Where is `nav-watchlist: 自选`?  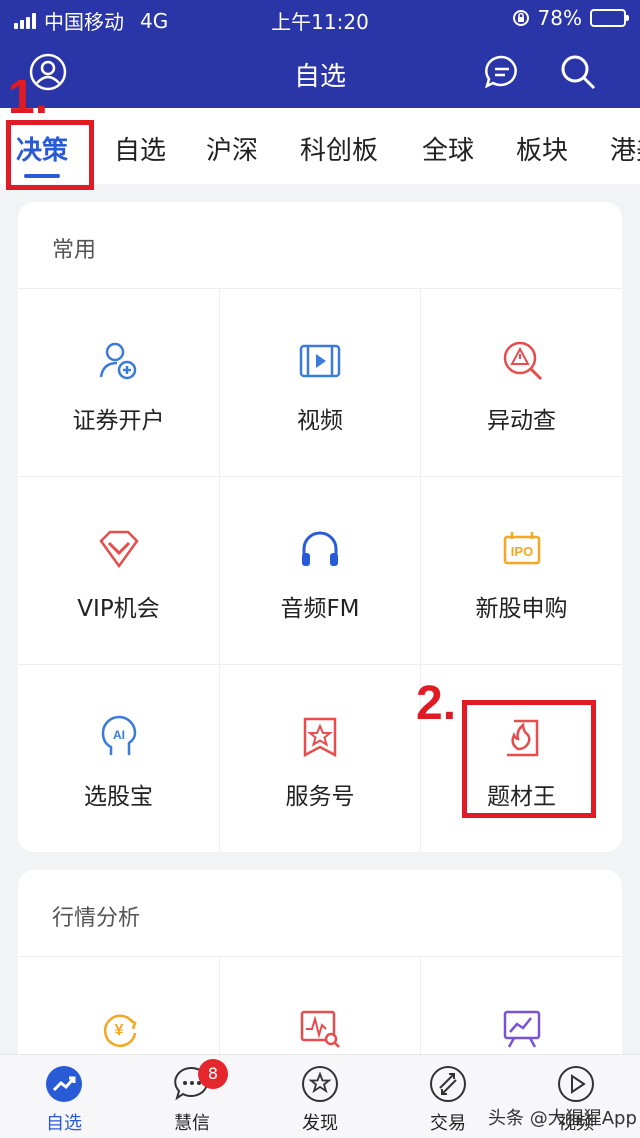 nav-watchlist: 自选 is located at coordinates (64, 1100).